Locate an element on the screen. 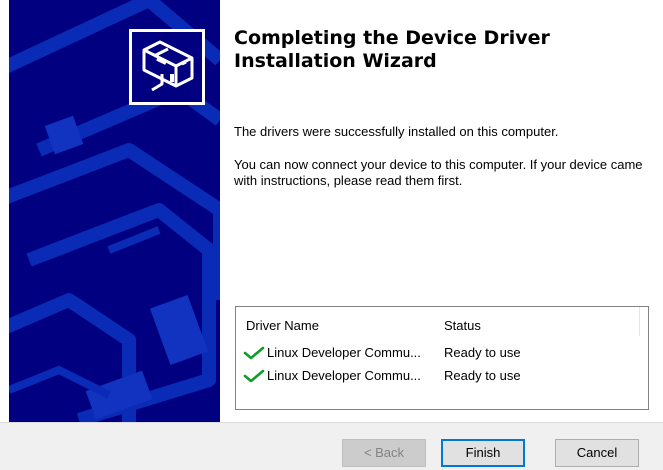 Image resolution: width=663 pixels, height=470 pixels. device-driver-logo is located at coordinates (167, 67).